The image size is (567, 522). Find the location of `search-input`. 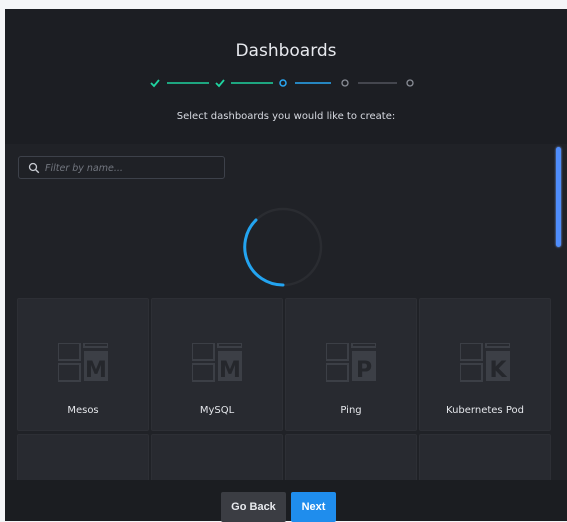

search-input is located at coordinates (132, 168).